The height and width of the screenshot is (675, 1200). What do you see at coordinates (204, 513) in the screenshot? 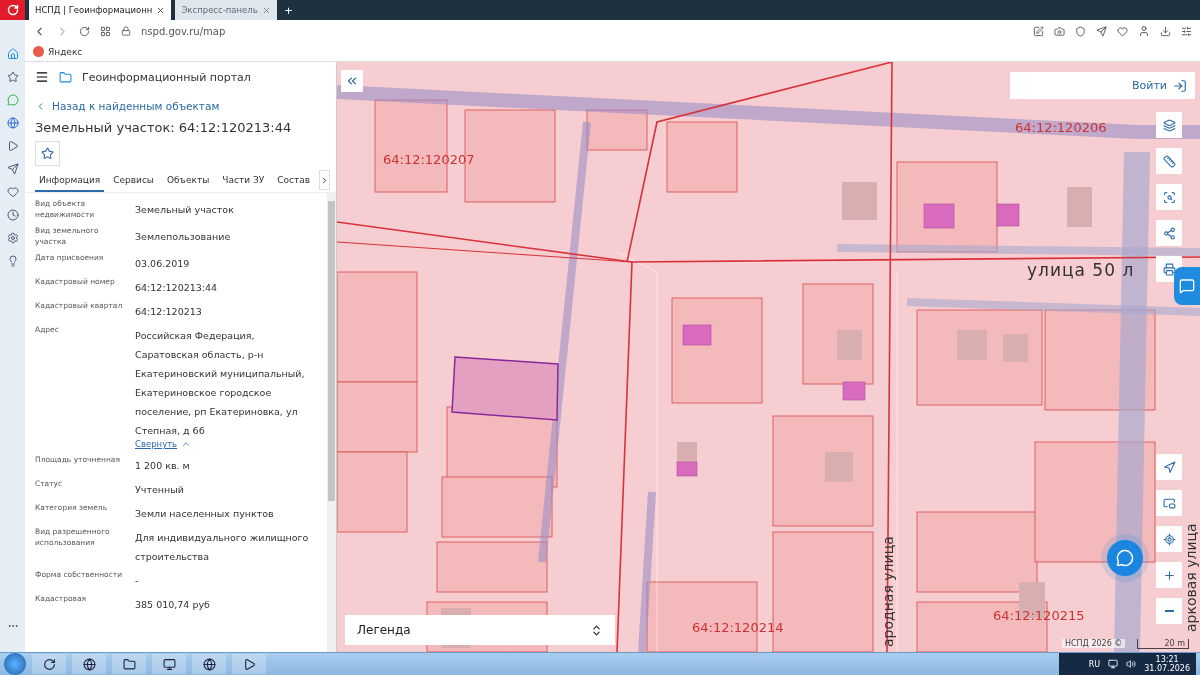
I see `field-value: Земли населенных пунктов` at bounding box center [204, 513].